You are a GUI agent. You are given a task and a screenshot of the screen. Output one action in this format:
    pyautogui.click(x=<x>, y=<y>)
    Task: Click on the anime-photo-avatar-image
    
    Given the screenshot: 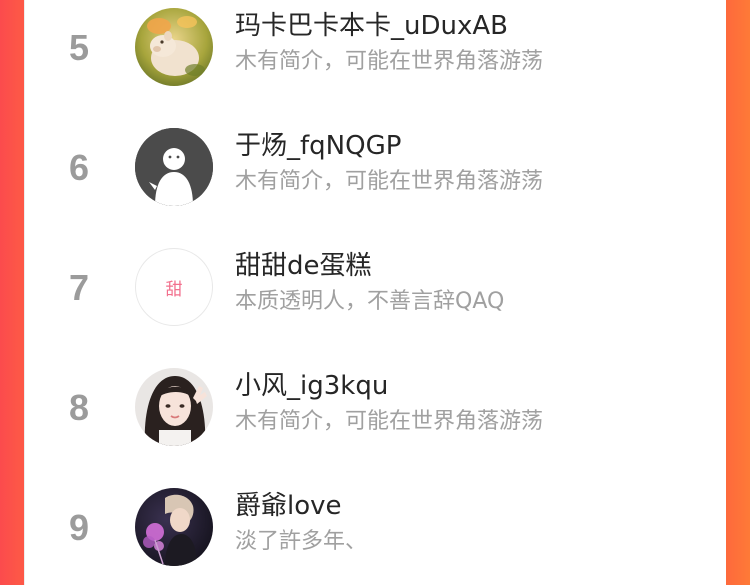 What is the action you would take?
    pyautogui.click(x=174, y=527)
    